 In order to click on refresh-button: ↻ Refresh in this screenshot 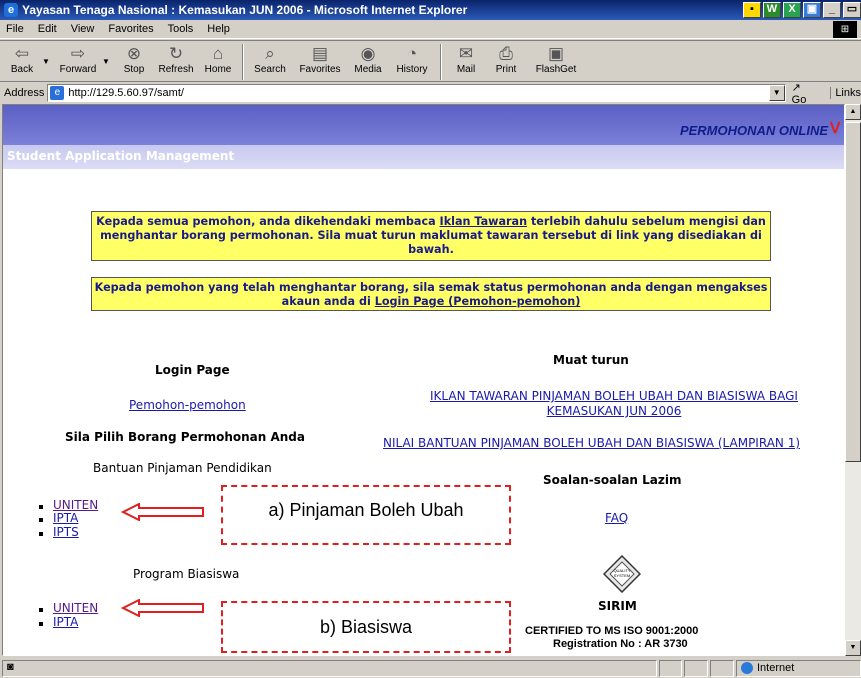, I will do `click(176, 61)`.